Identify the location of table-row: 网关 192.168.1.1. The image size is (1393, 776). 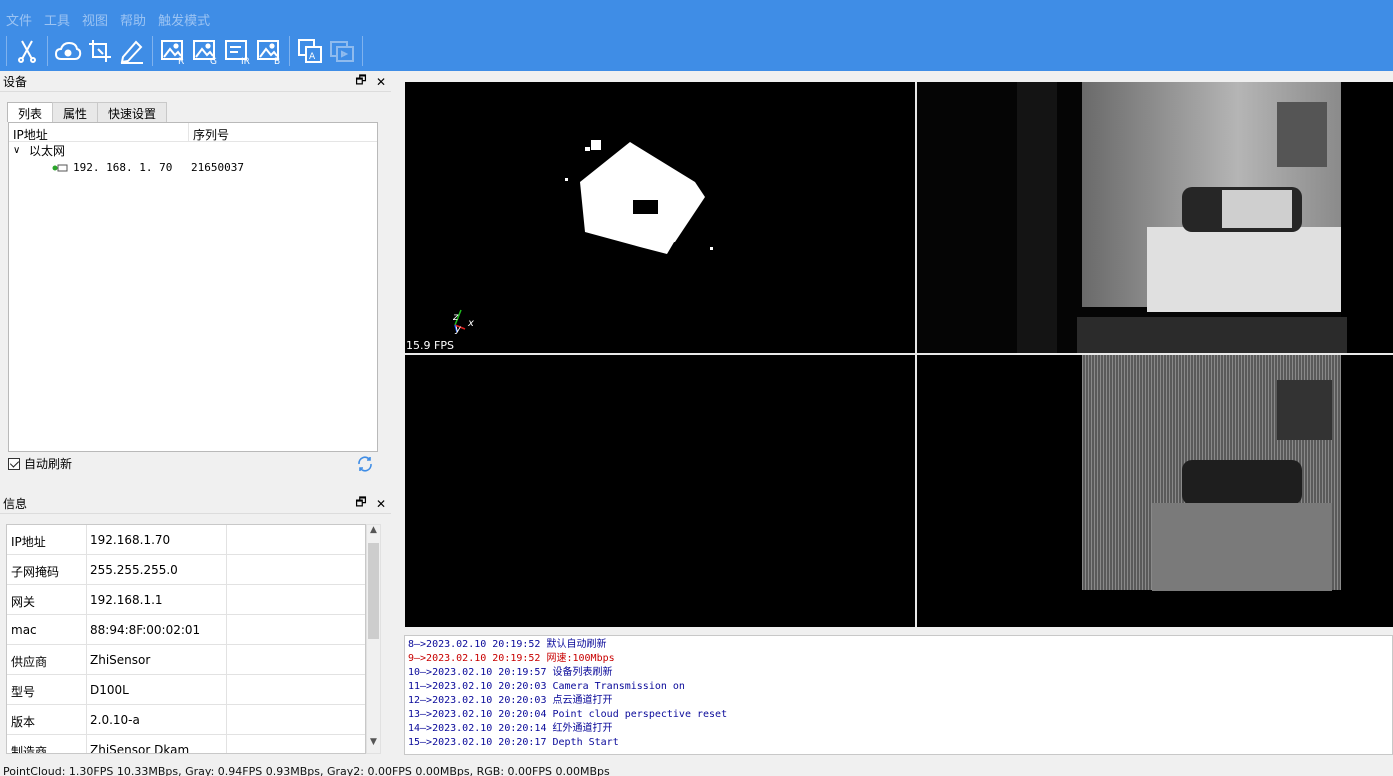
(186, 600).